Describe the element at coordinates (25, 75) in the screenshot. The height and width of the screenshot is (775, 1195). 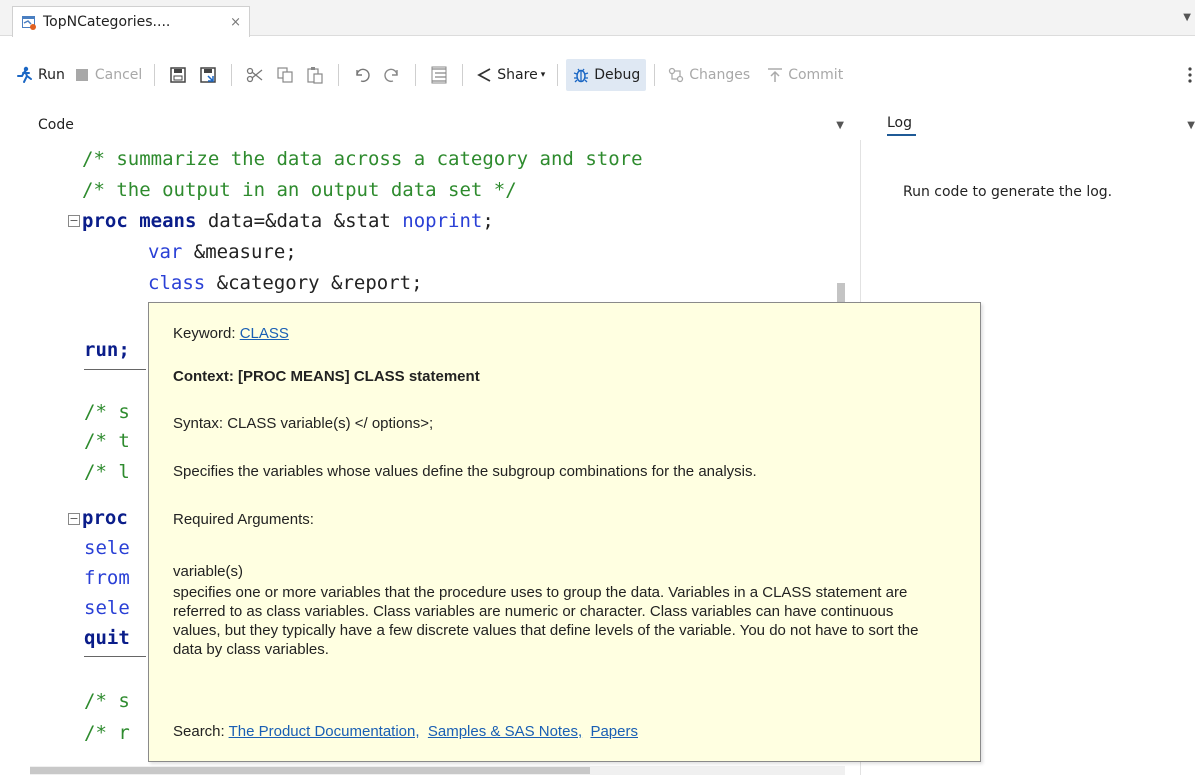
I see `run-icon` at that location.